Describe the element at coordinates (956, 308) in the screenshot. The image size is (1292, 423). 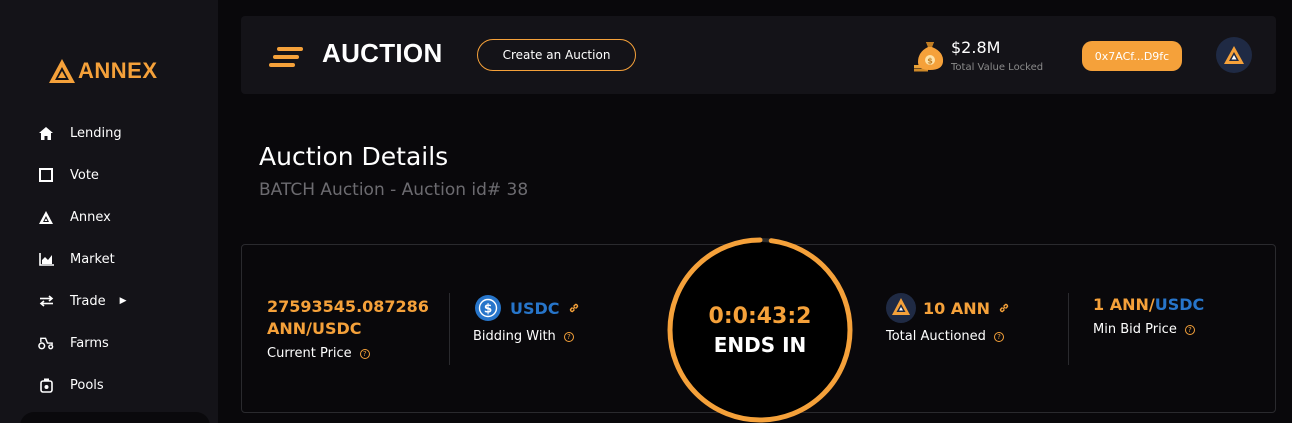
I see `auctioned-amount: 10 ANN` at that location.